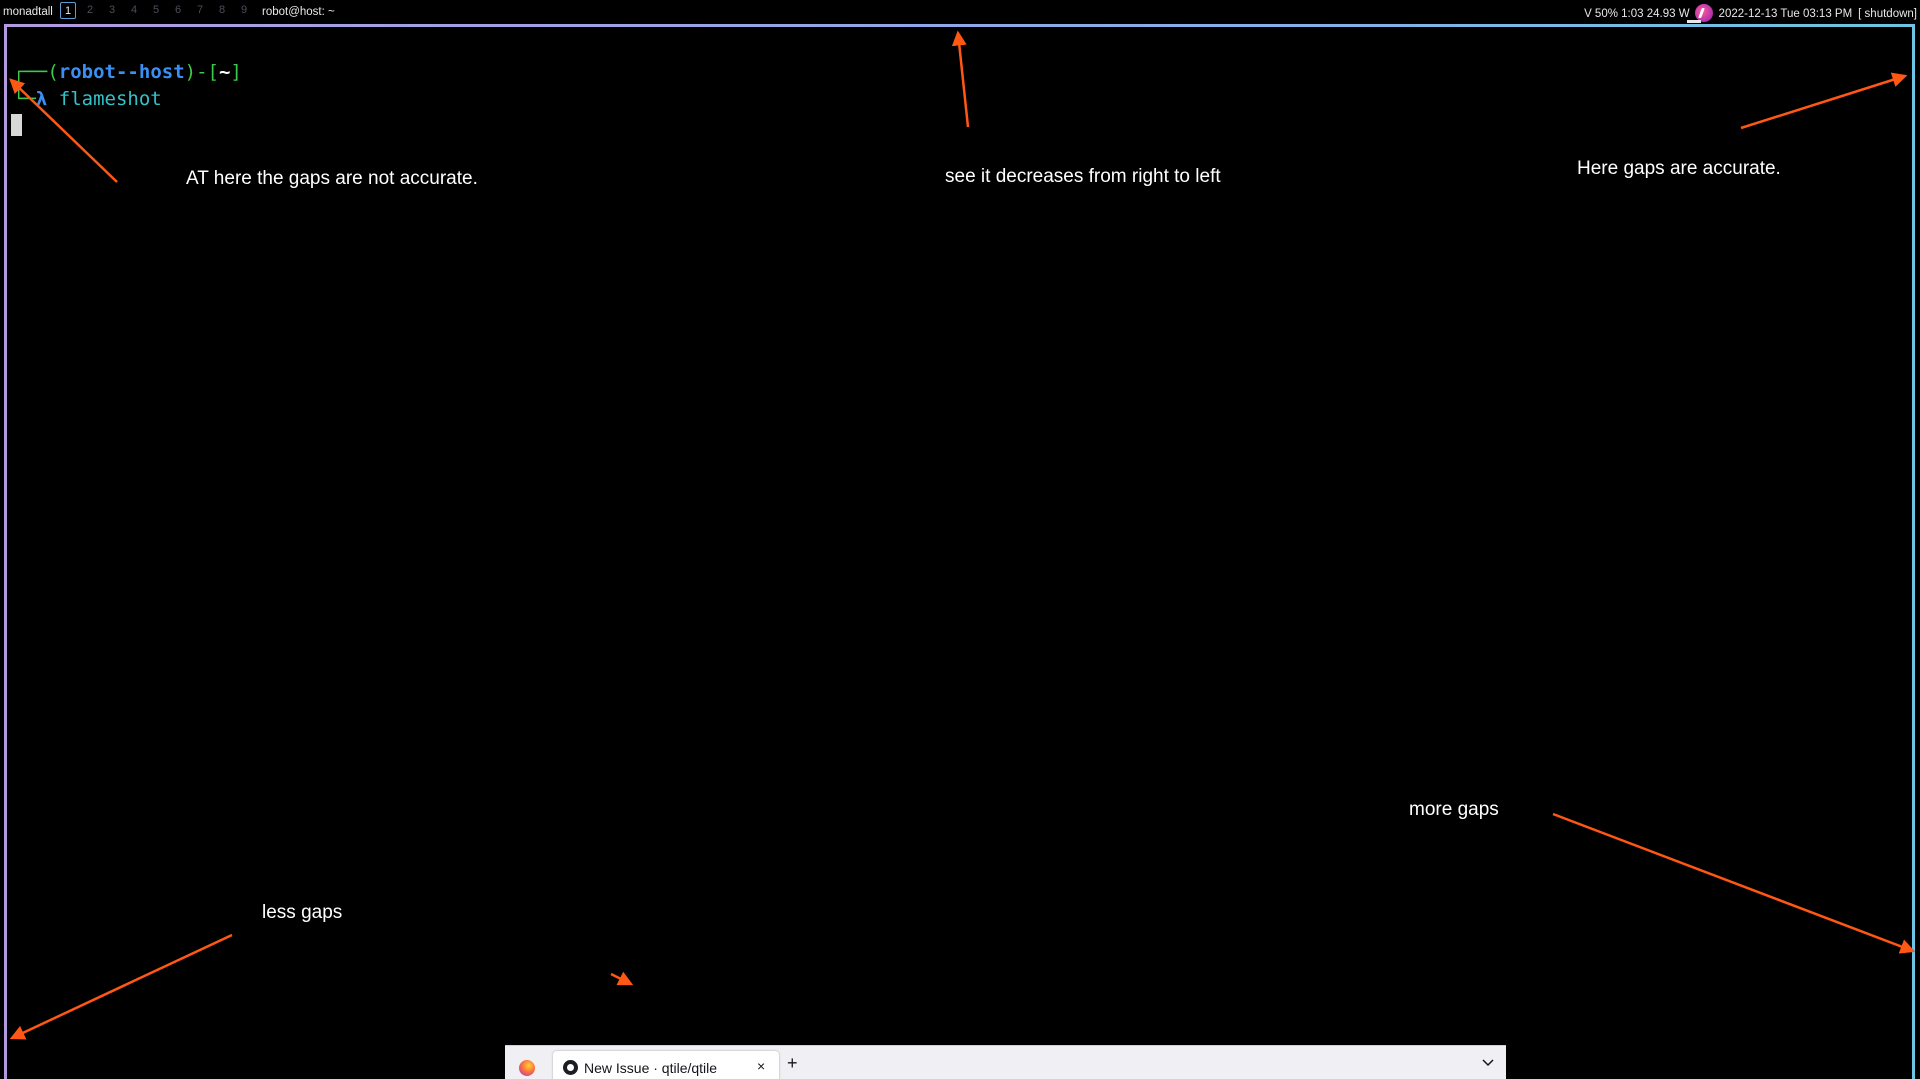  I want to click on prompt-line: ┌──(robot--host)-[~], so click(127, 72).